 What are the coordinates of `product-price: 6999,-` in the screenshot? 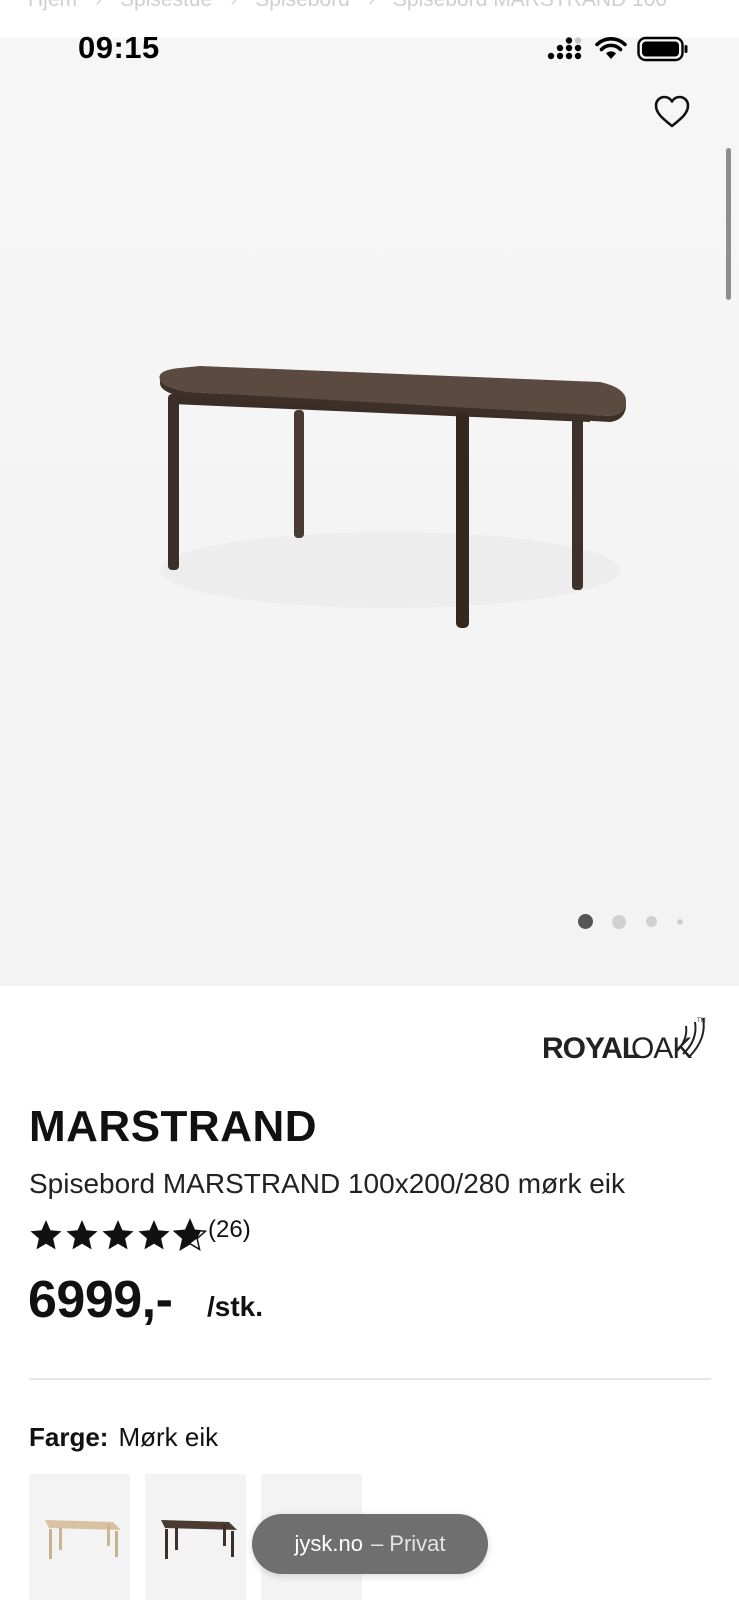 It's located at (100, 1300).